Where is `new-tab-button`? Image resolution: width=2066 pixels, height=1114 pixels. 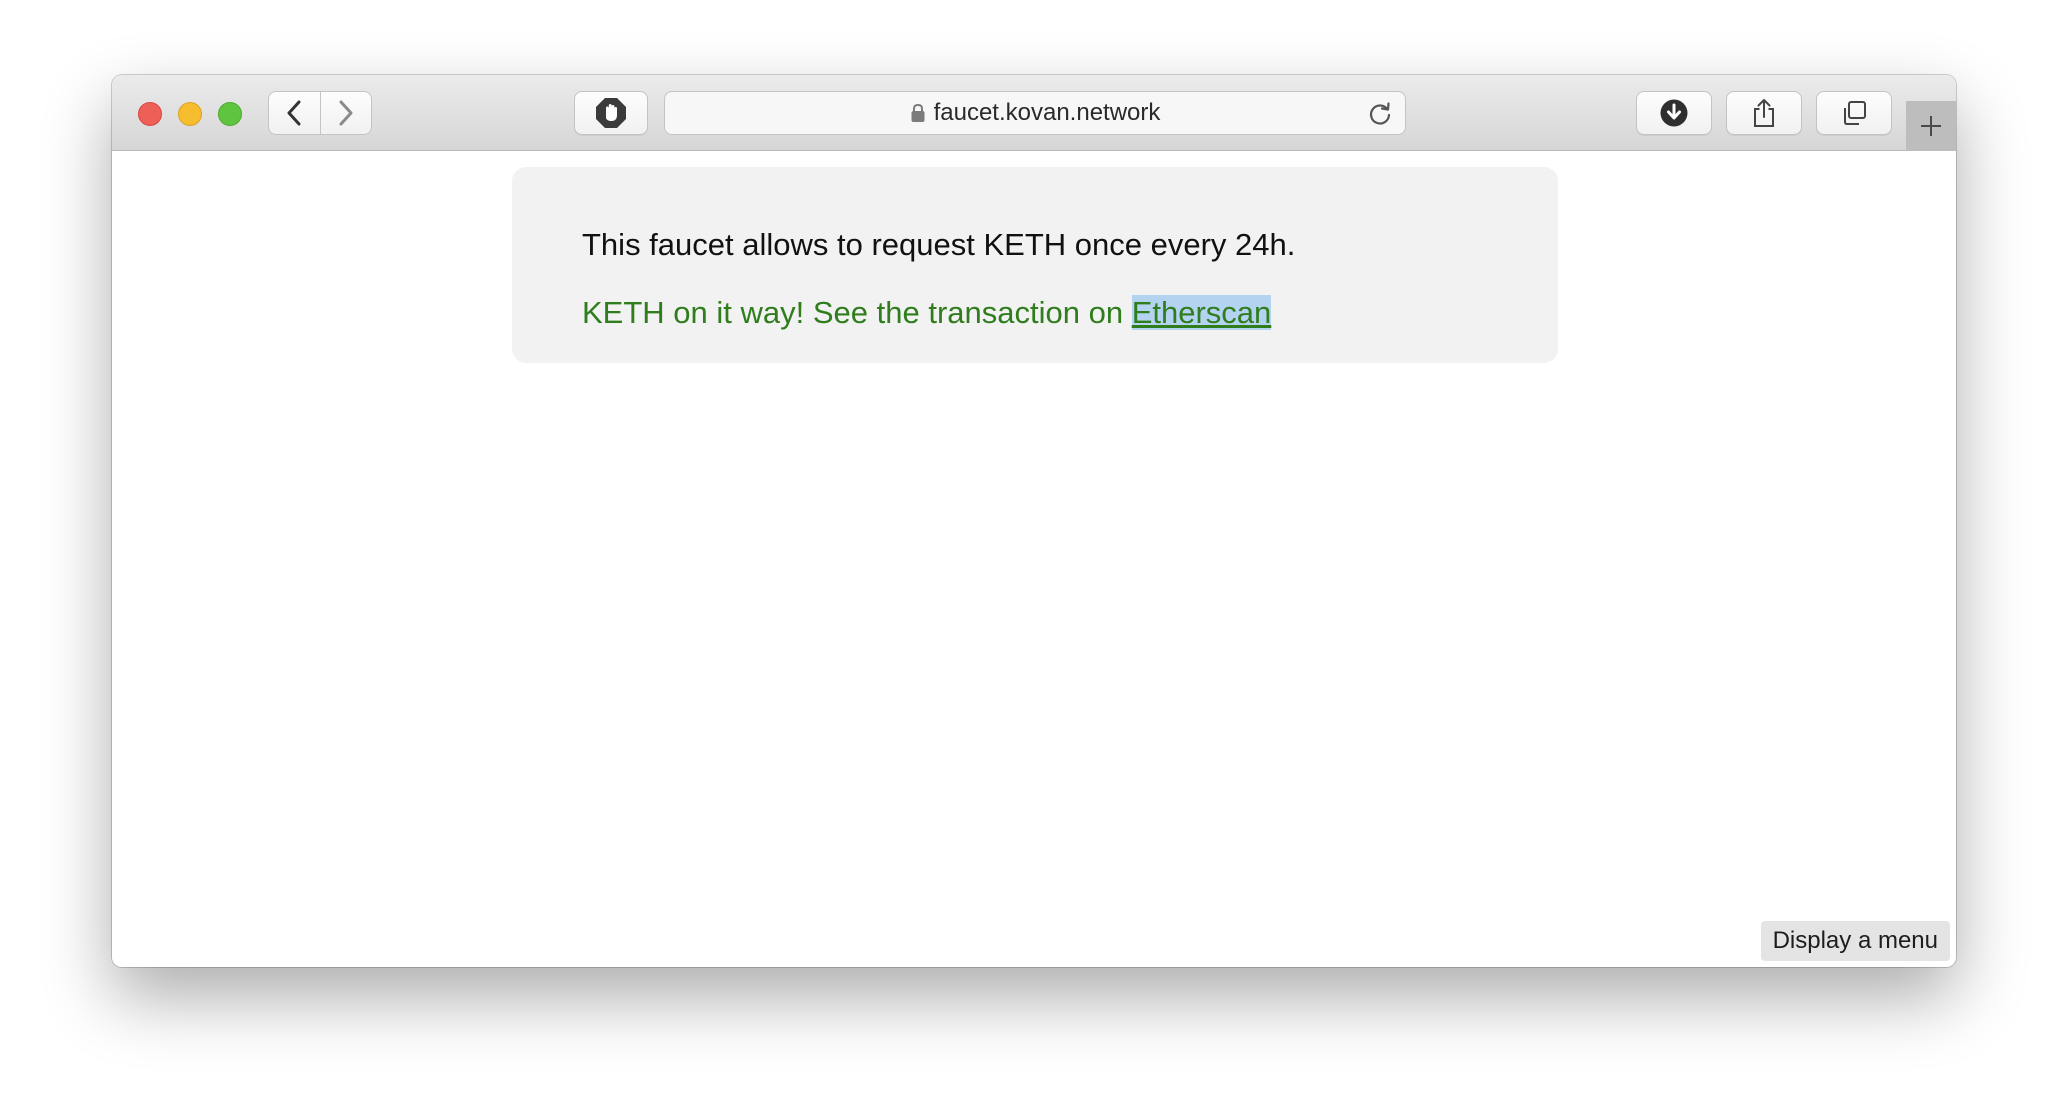
new-tab-button is located at coordinates (1931, 126).